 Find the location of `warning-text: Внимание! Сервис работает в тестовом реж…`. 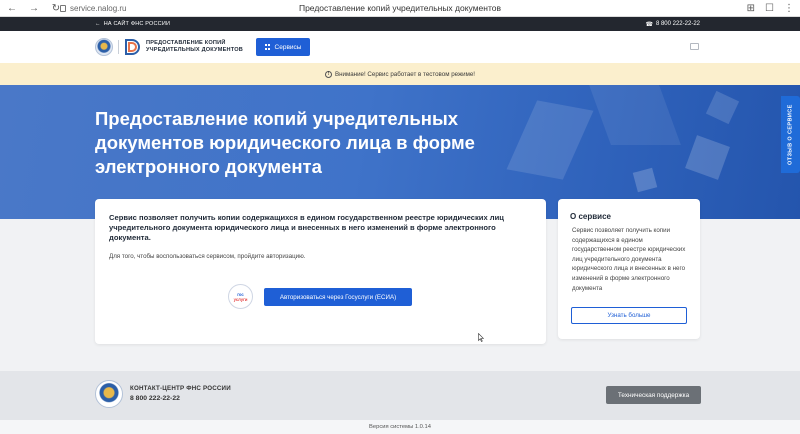

warning-text: Внимание! Сервис работает в тестовом реж… is located at coordinates (405, 74).